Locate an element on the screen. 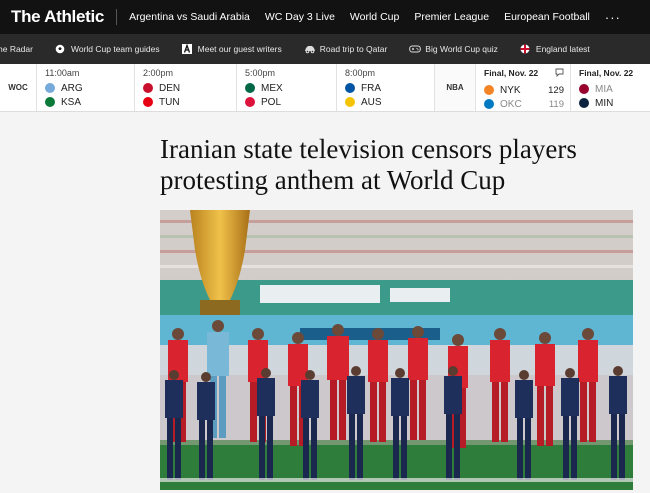 The image size is (650, 493). team-abbr: FRA is located at coordinates (371, 88).